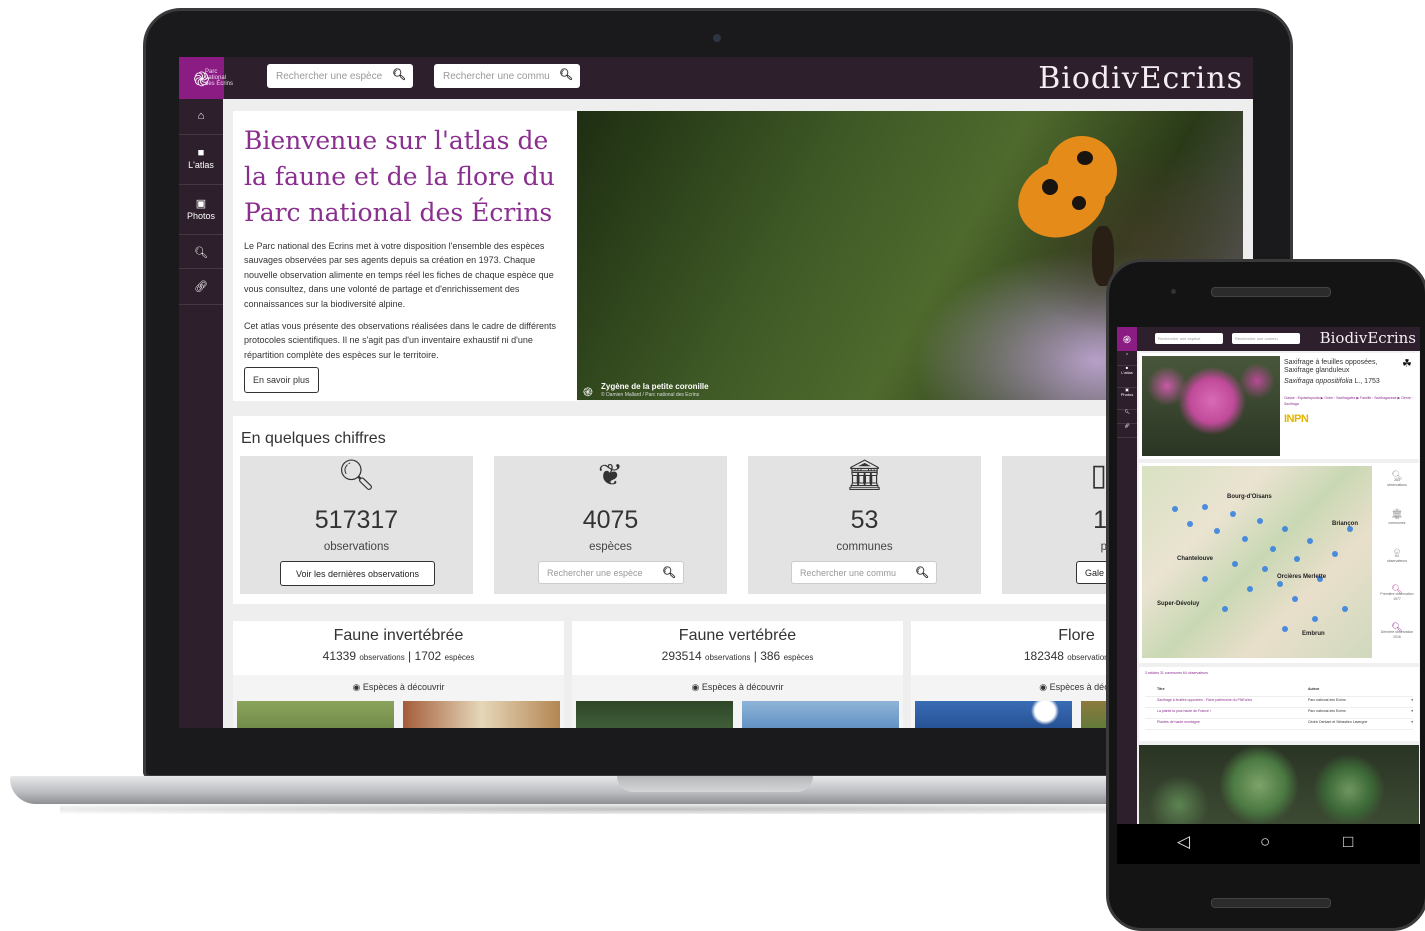 The height and width of the screenshot is (931, 1425). I want to click on phone-search-species-input: Rechercher une espèce, so click(1189, 338).